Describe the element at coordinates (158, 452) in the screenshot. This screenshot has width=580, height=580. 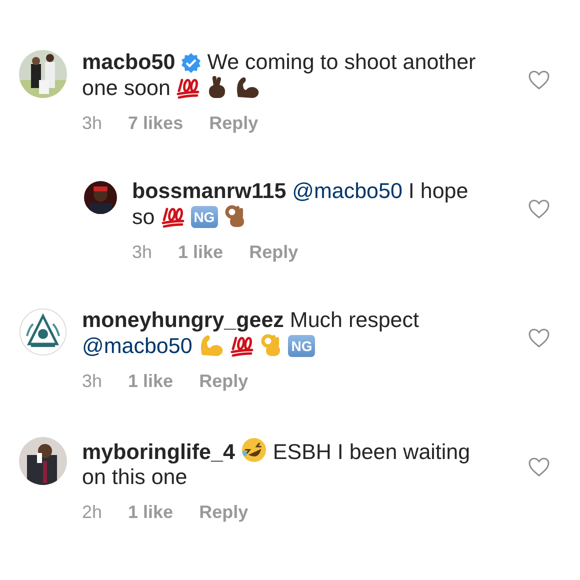
I see `username-link: myboringlife_4` at that location.